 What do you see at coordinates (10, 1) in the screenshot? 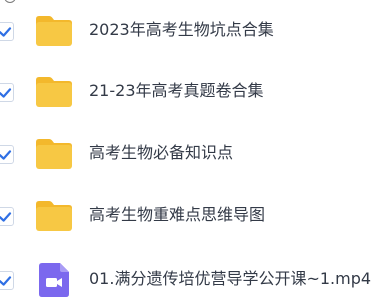
I see `partial-circle-icon` at bounding box center [10, 1].